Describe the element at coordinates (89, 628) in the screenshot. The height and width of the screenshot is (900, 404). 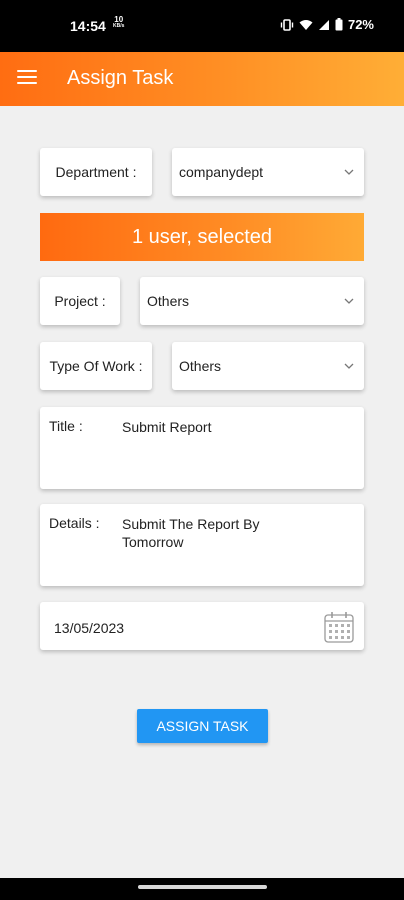
I see `date-value: 13/05/2023` at that location.